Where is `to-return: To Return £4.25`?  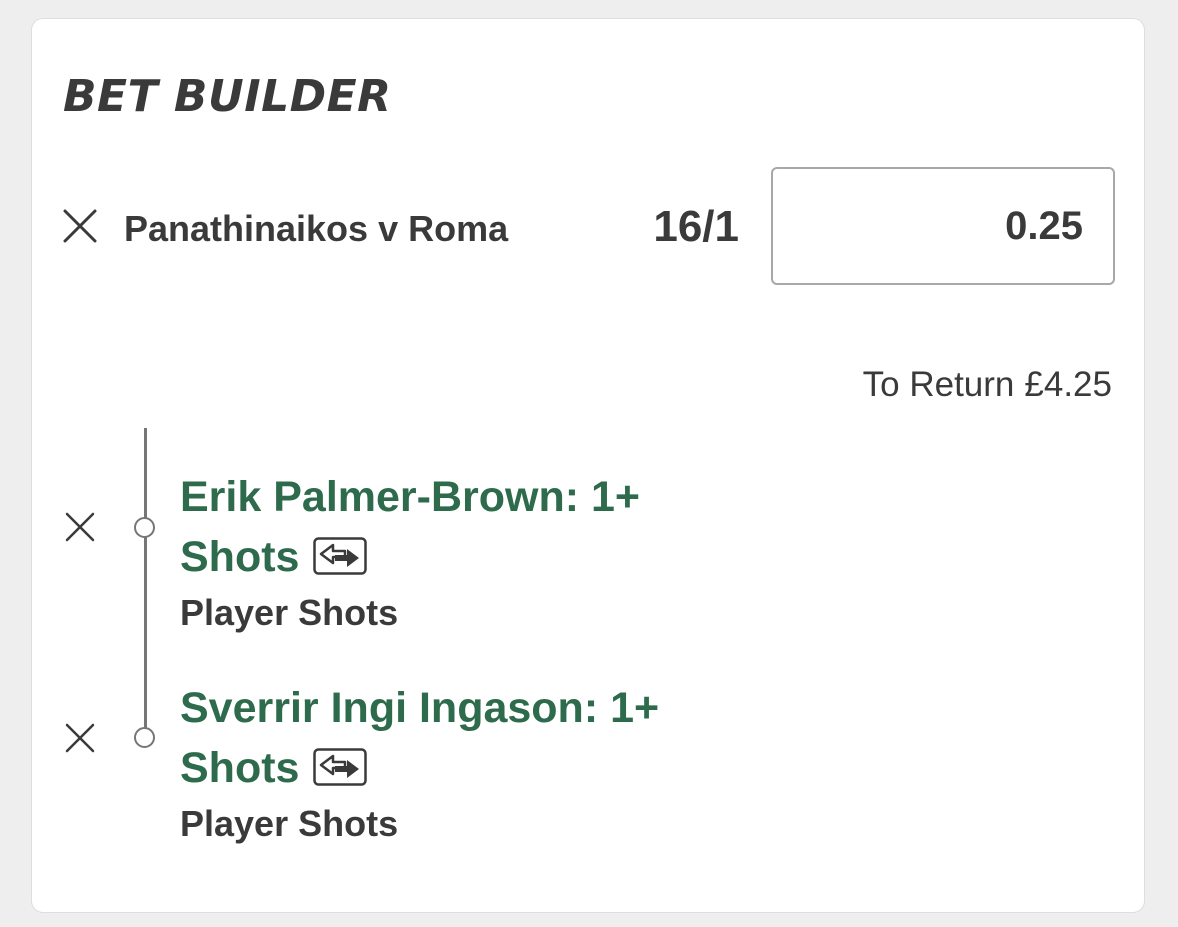 to-return: To Return £4.25 is located at coordinates (987, 385).